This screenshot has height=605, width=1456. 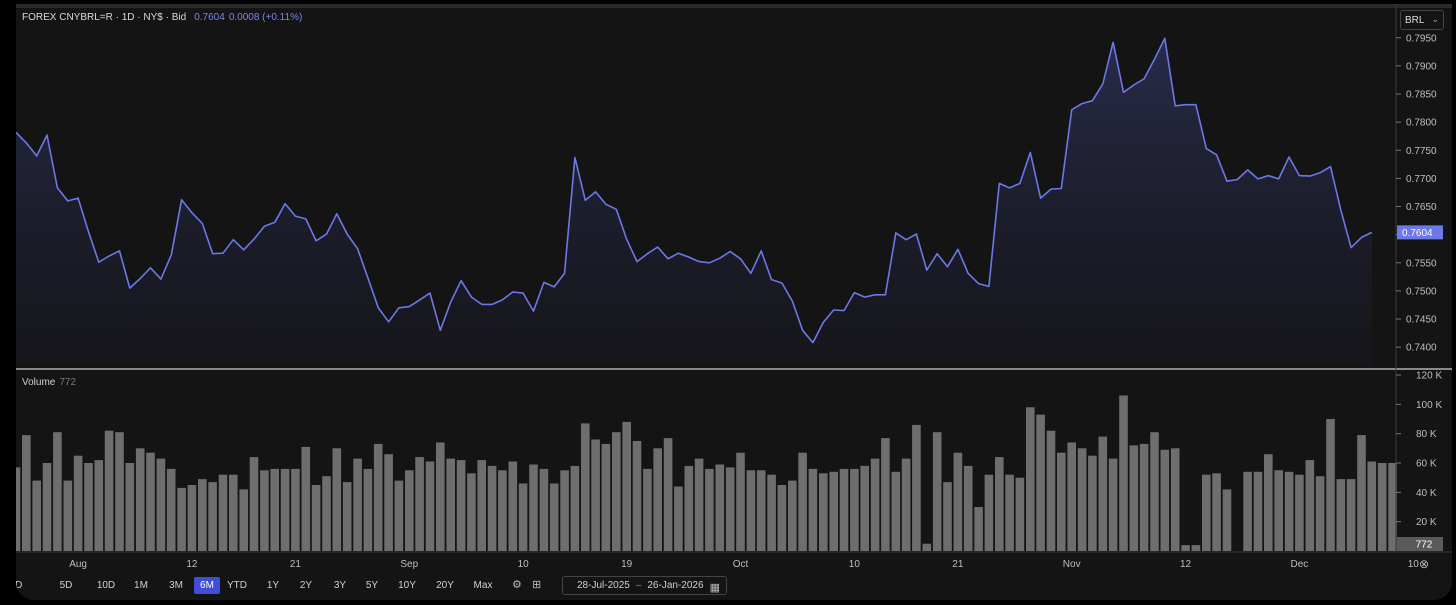 I want to click on range-button-5y: 5Y, so click(x=372, y=585).